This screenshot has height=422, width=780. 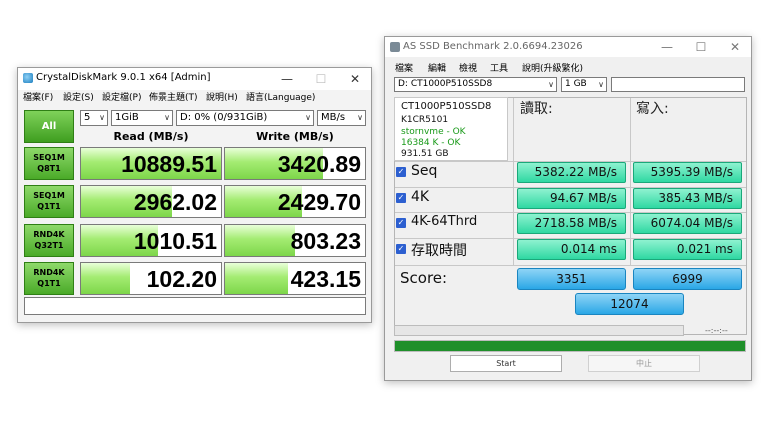 What do you see at coordinates (437, 67) in the screenshot?
I see `menu-edit: 編輯` at bounding box center [437, 67].